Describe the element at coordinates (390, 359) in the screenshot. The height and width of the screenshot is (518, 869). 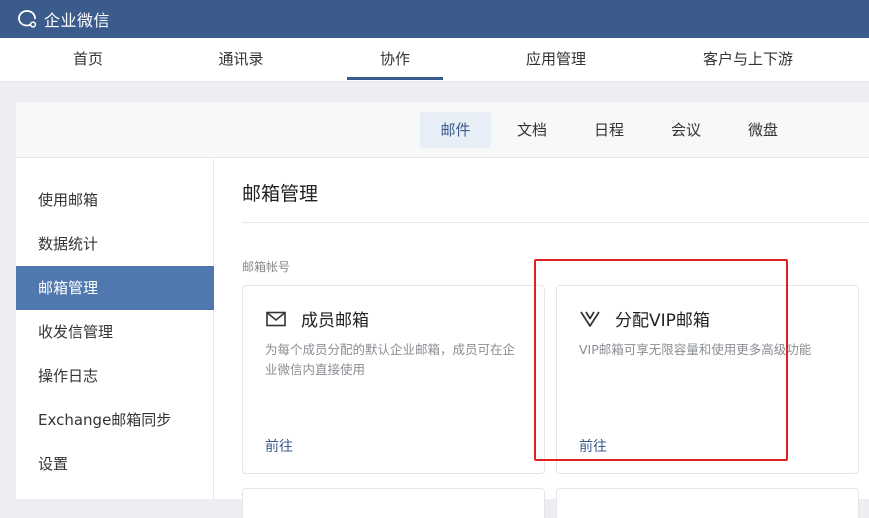
I see `card-description: 为每个成员分配的默认企业邮箱，成员可在企业微信内直接使用` at that location.